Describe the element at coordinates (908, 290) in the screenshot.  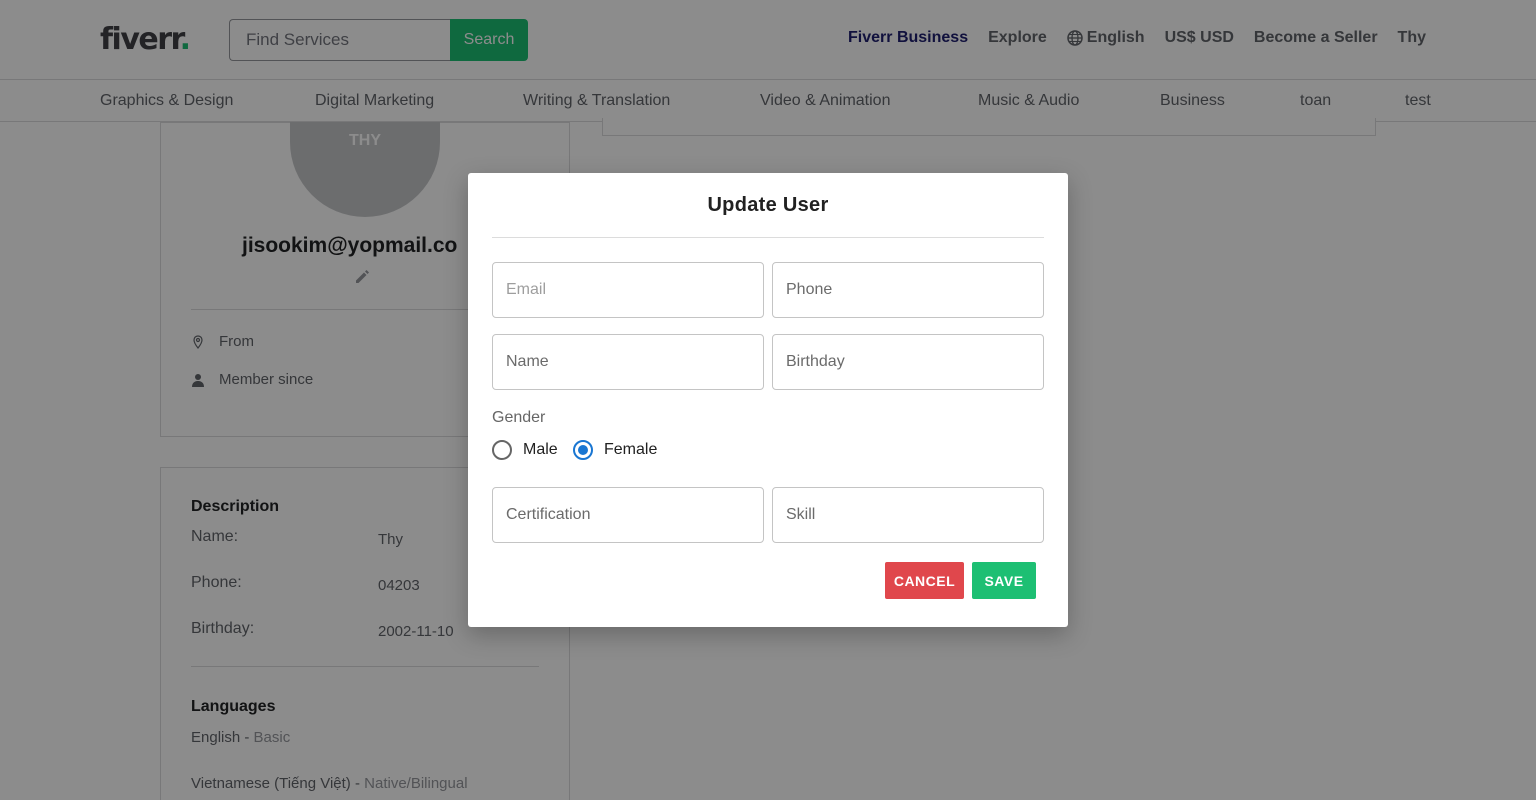
I see `phone-field` at that location.